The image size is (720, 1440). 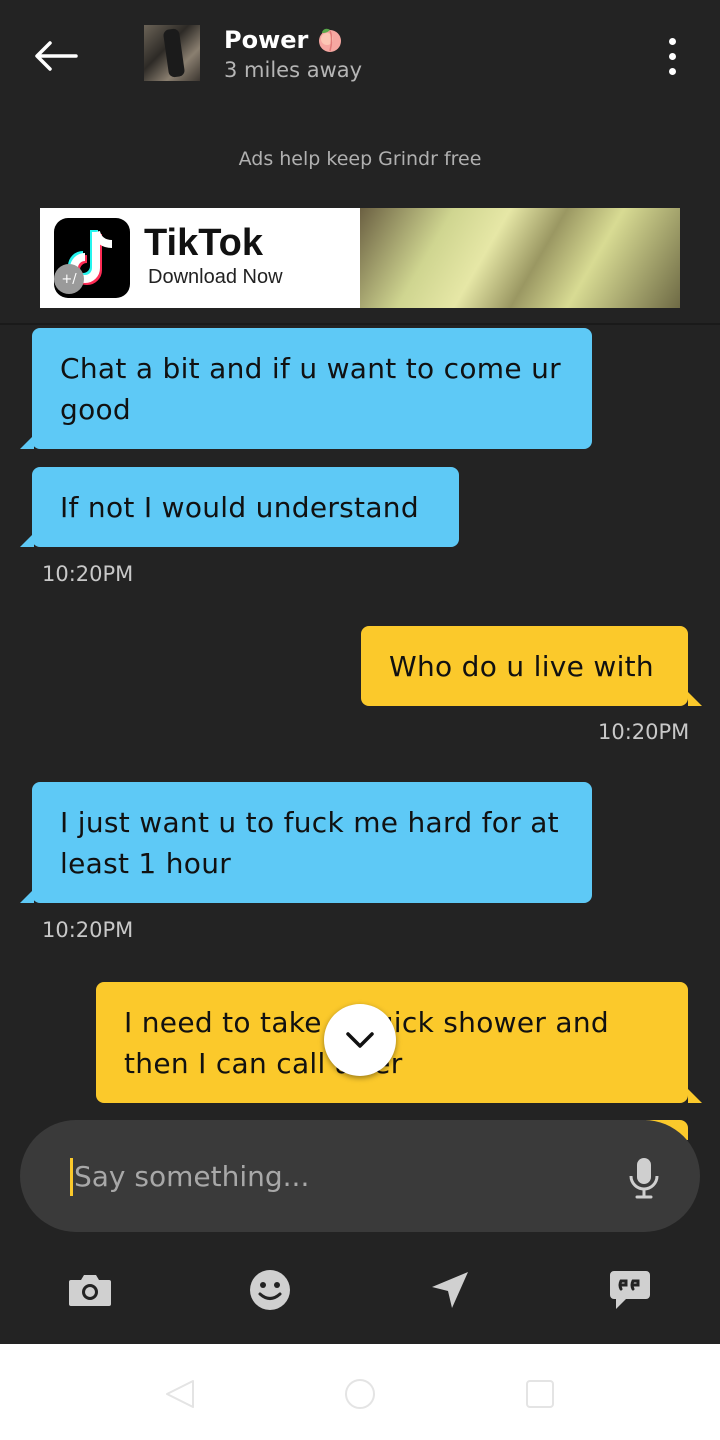 I want to click on message-composer, so click(x=360, y=1176).